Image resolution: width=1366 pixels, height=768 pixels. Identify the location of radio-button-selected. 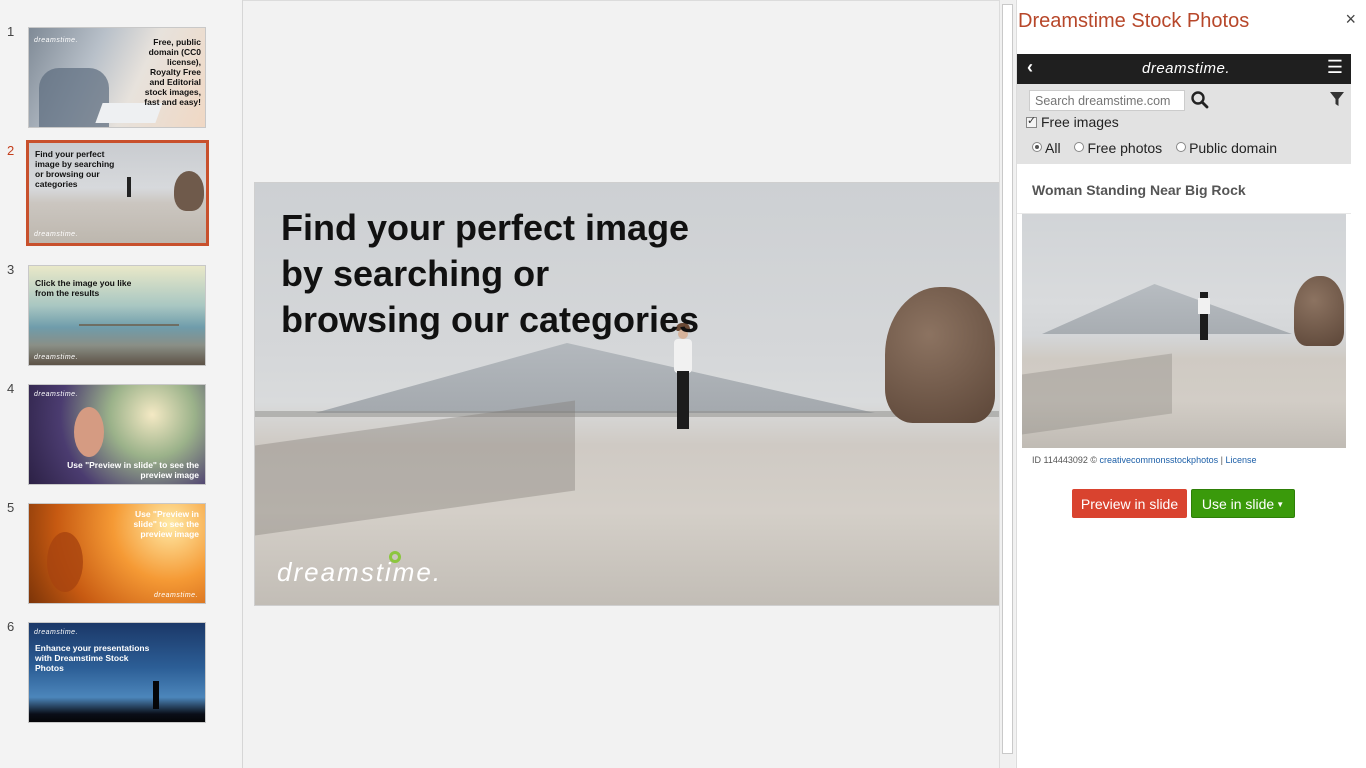
(1037, 147).